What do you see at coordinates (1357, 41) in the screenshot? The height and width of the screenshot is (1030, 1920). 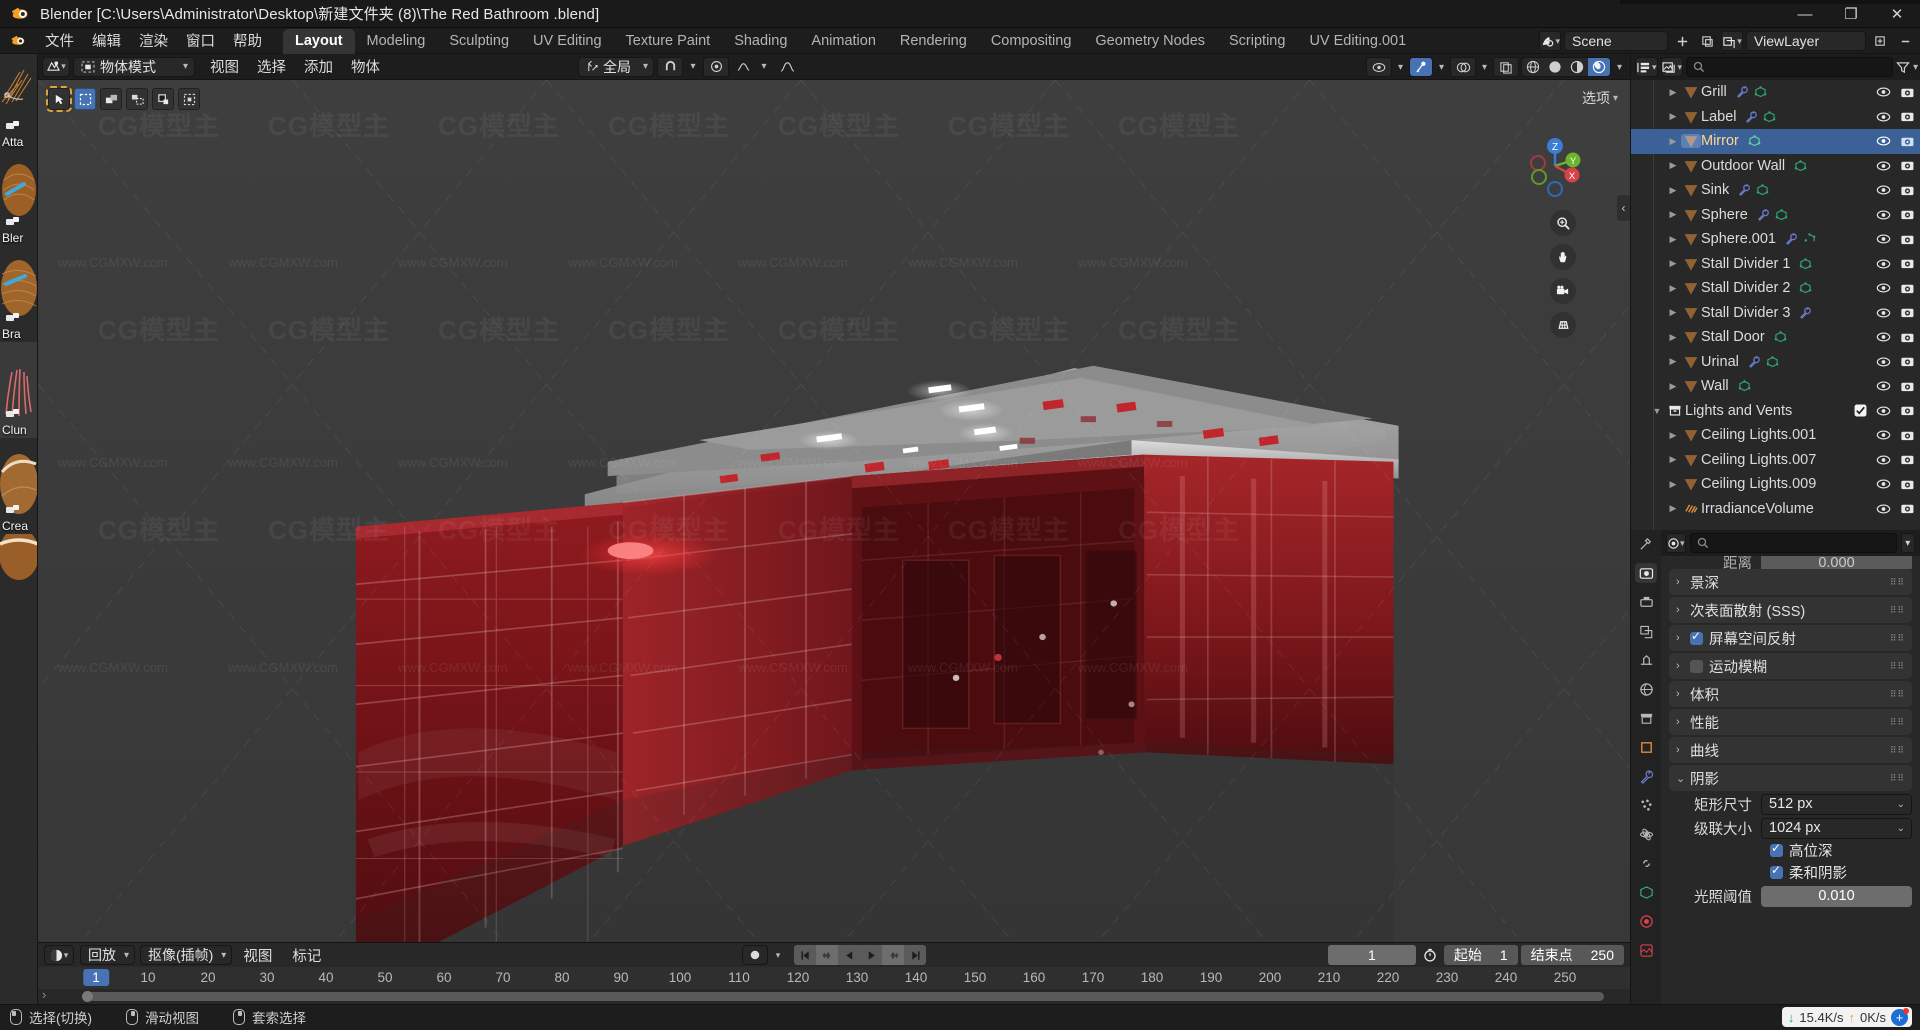 I see `tab-uv-editing-001: UV Editing.001` at bounding box center [1357, 41].